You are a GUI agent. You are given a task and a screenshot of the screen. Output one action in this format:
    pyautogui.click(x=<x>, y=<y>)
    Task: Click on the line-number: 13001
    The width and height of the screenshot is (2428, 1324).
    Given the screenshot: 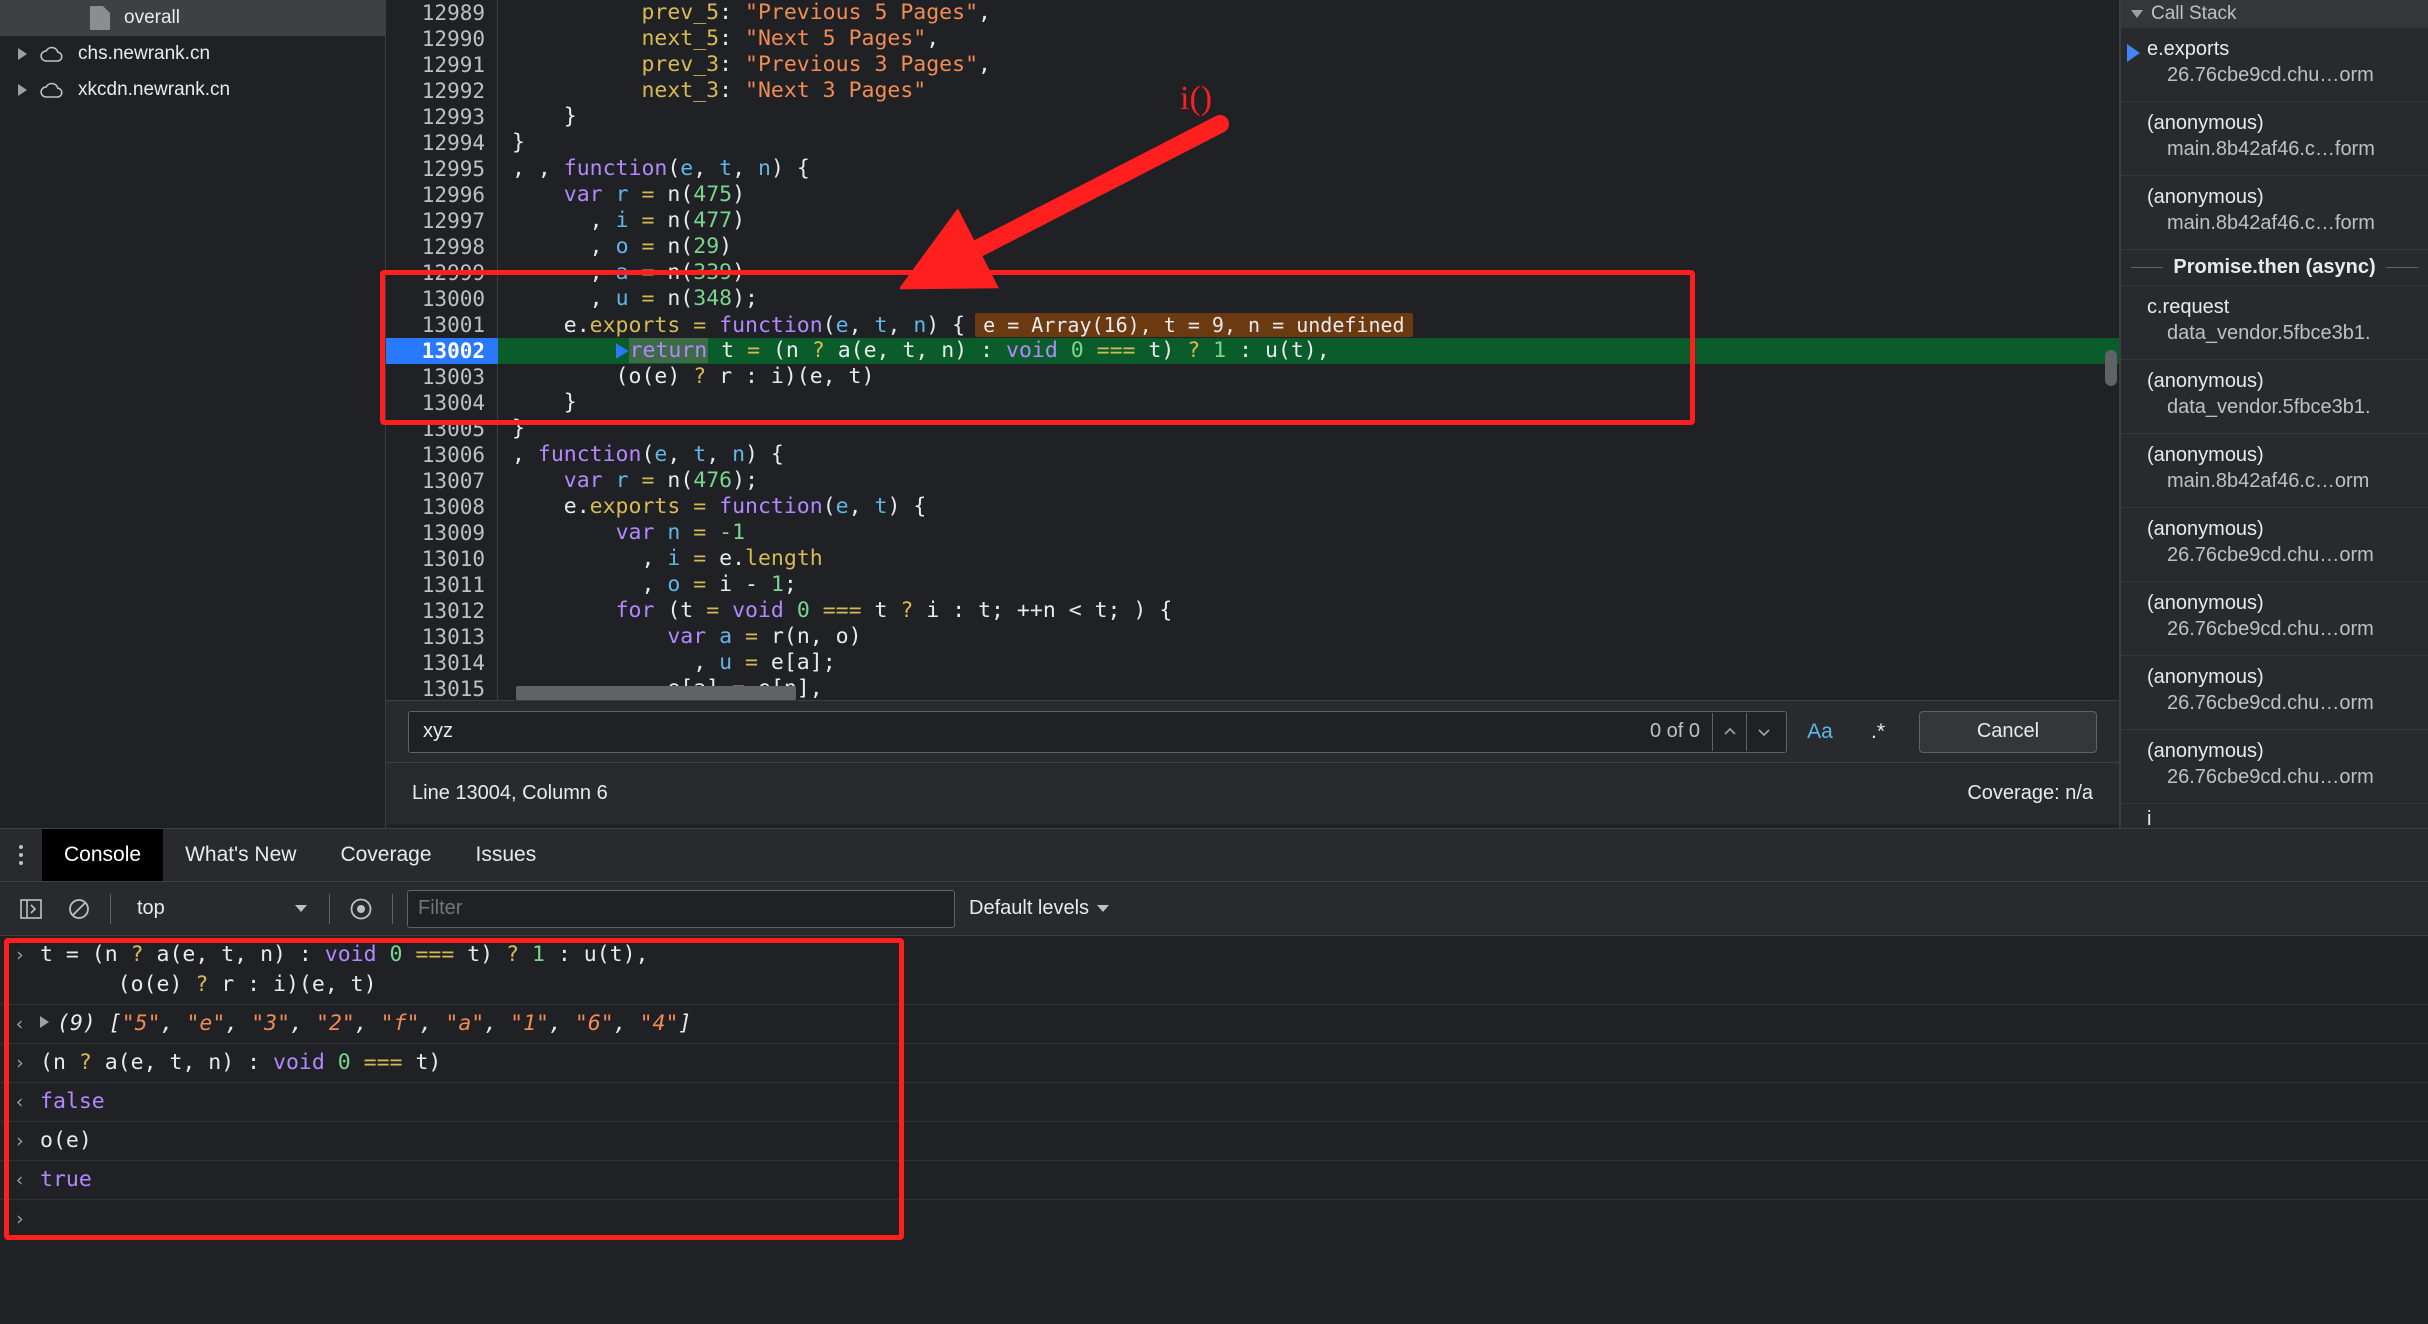 What is the action you would take?
    pyautogui.click(x=442, y=325)
    